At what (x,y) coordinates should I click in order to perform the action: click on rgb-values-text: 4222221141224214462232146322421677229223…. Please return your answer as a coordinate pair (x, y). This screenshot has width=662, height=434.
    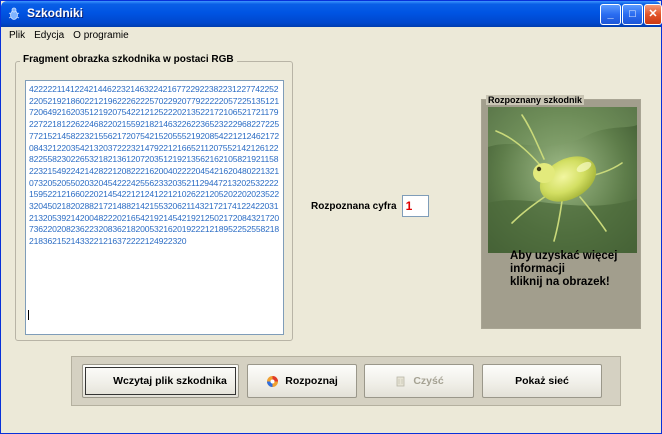
    Looking at the image, I should click on (154, 165).